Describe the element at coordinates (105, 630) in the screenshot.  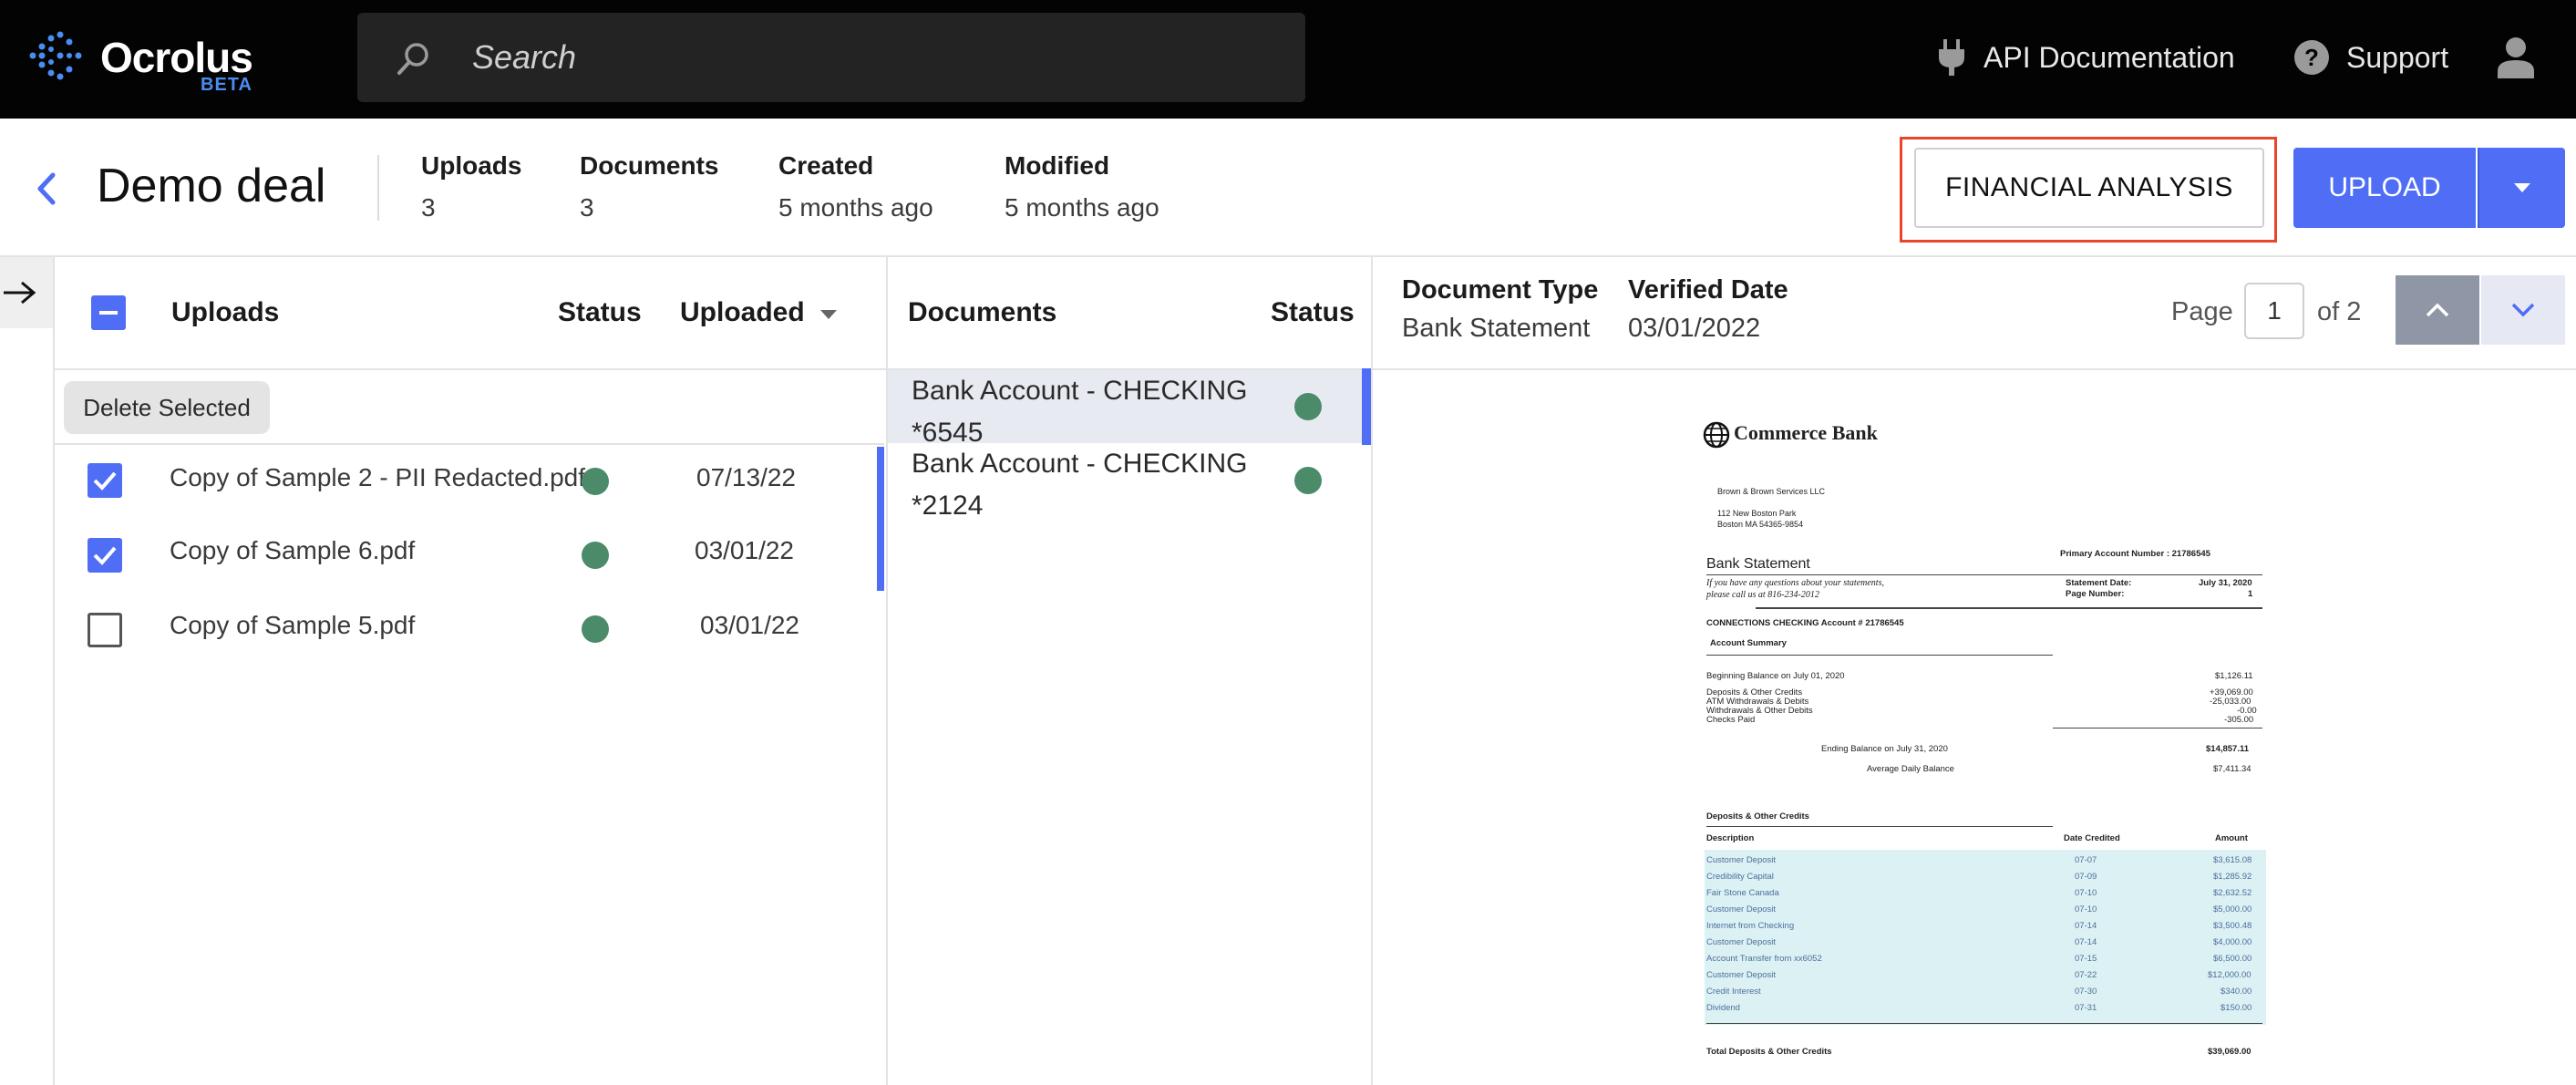
I see `row-checkbox-unchecked` at that location.